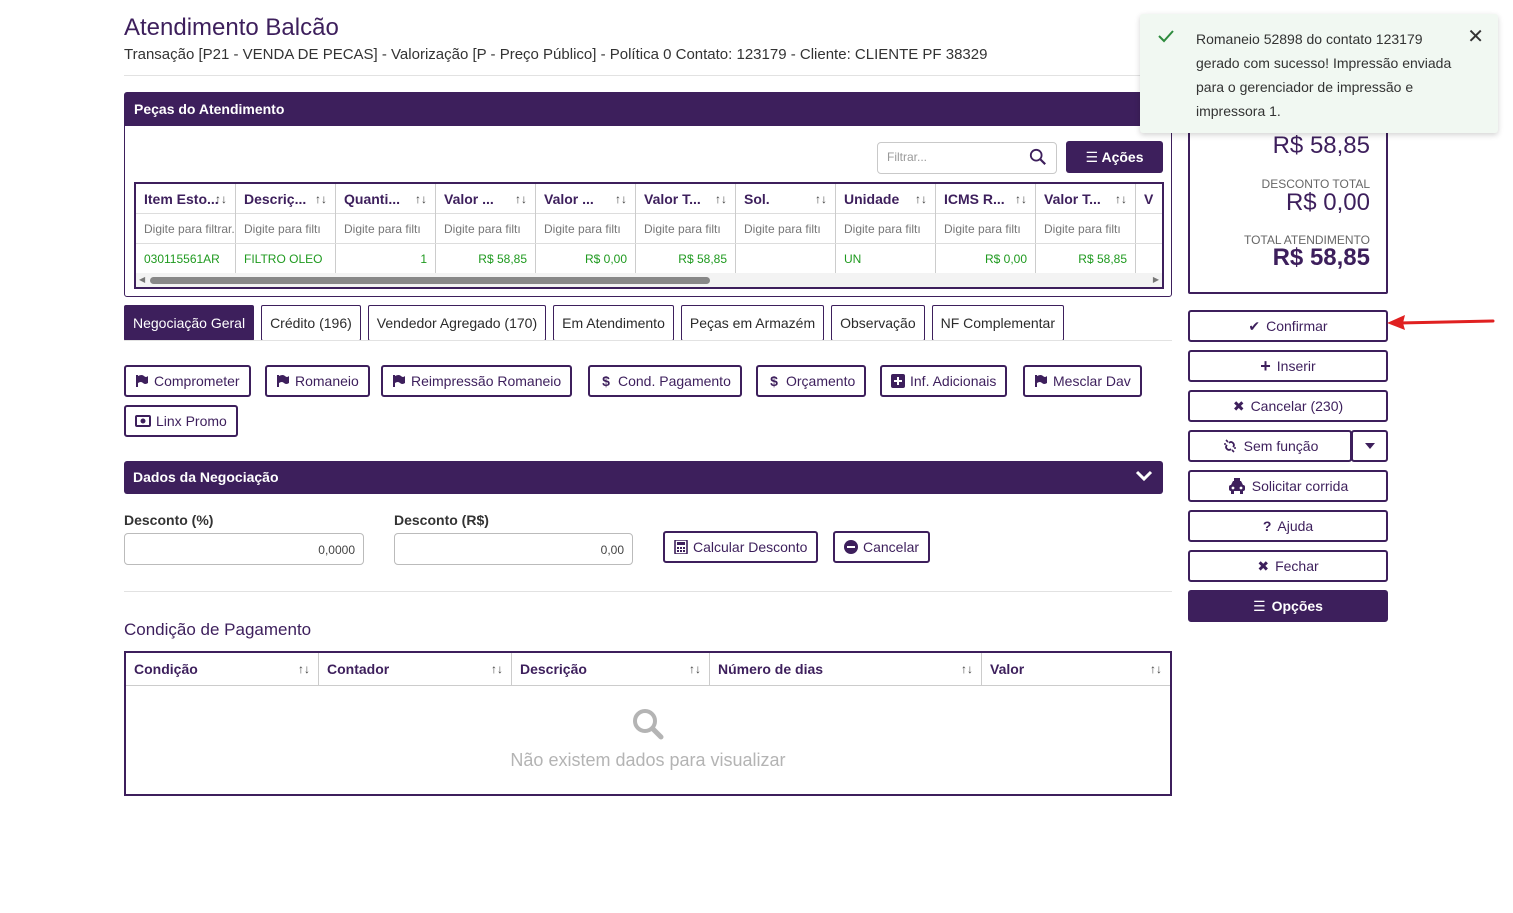  I want to click on fechar-button: ✖ Fechar, so click(1288, 566).